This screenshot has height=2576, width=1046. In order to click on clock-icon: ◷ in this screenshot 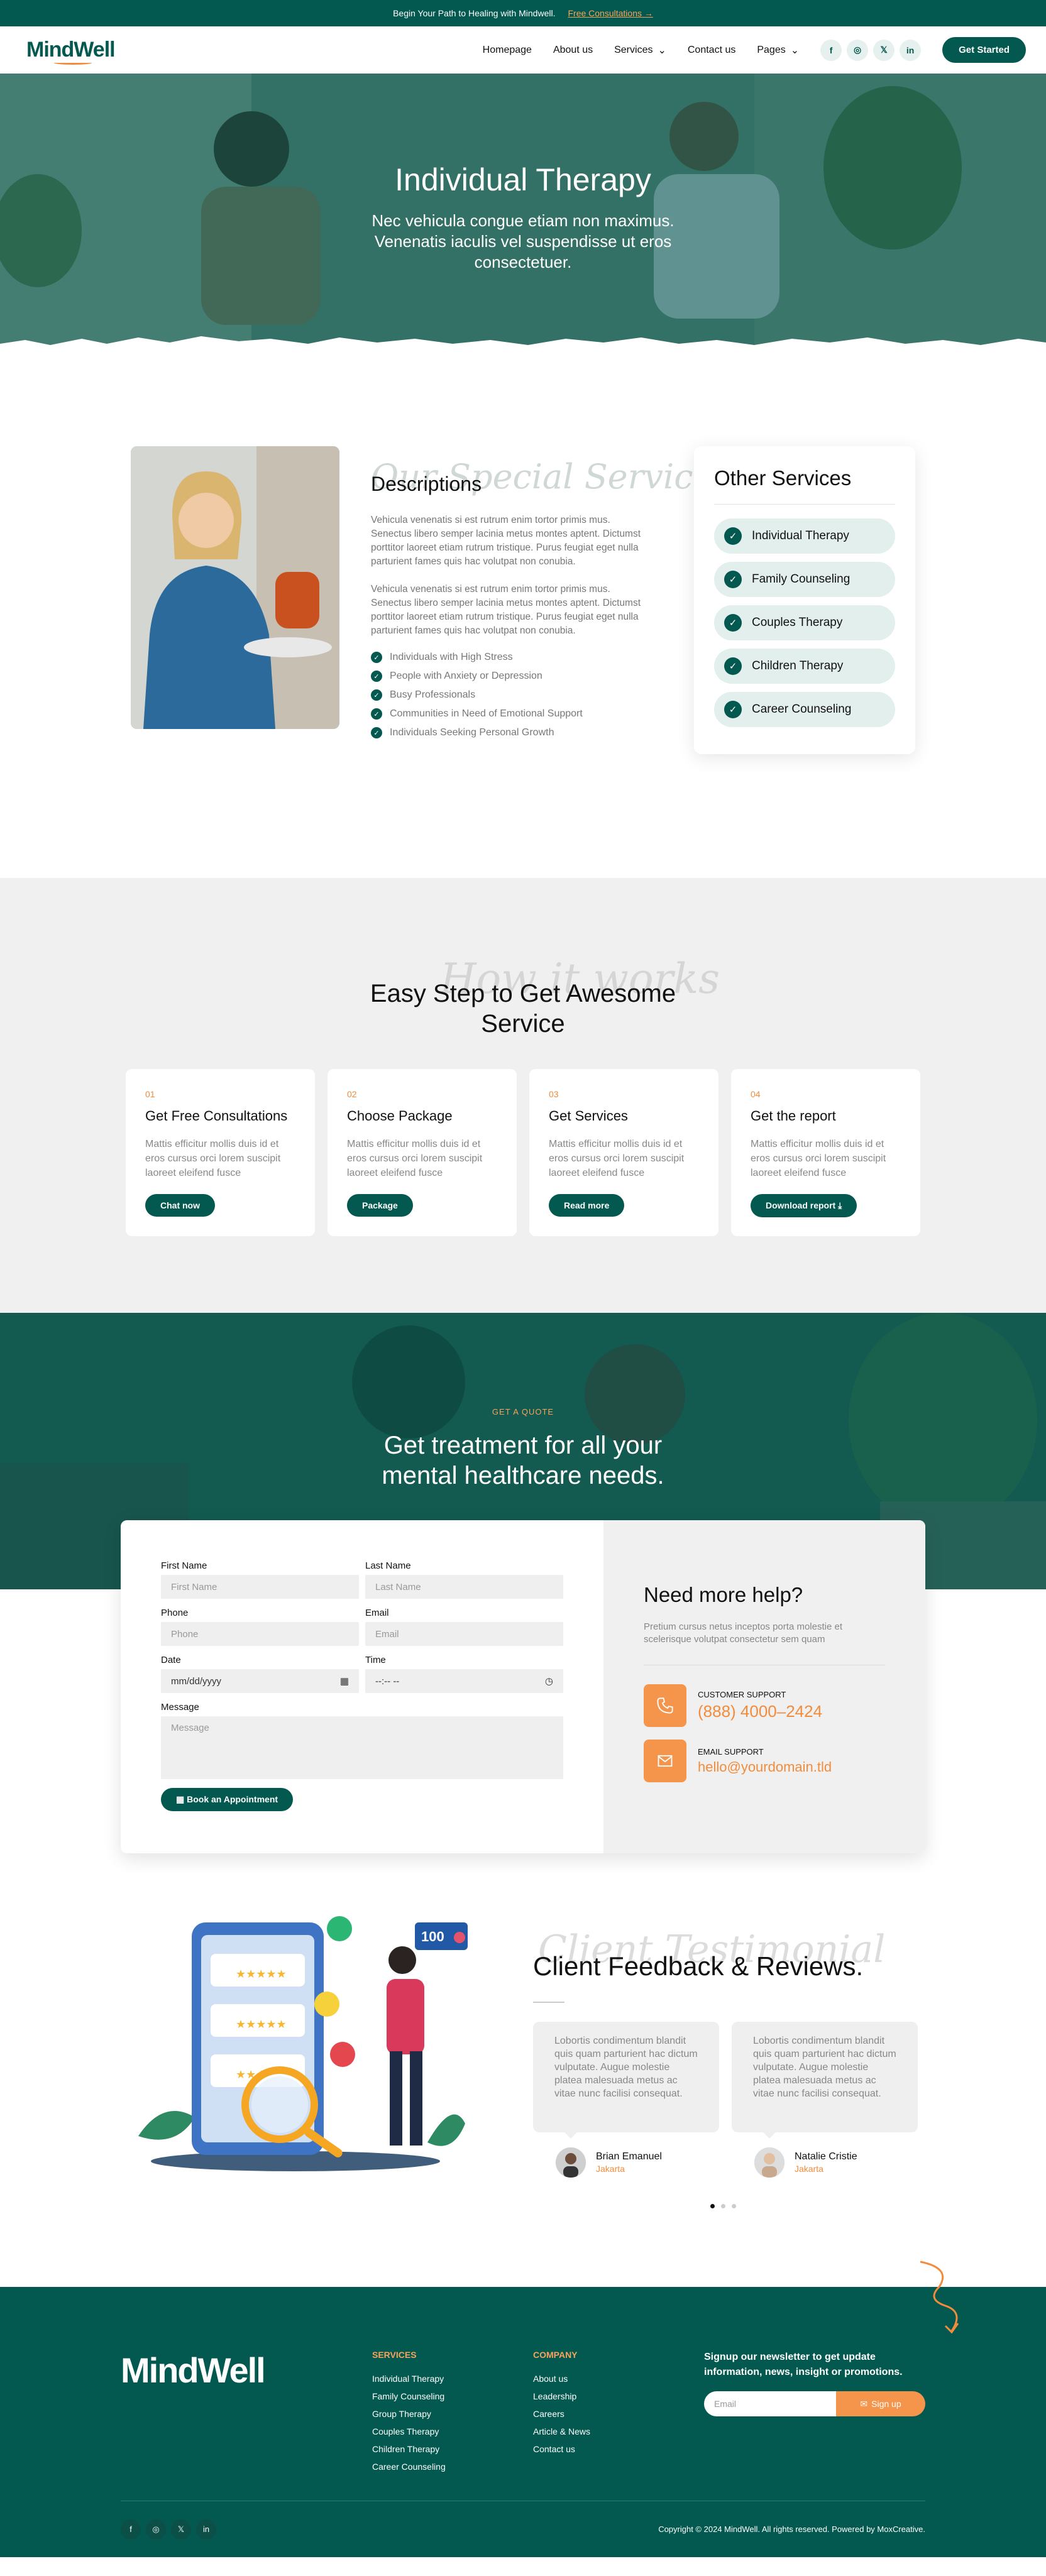, I will do `click(549, 1681)`.